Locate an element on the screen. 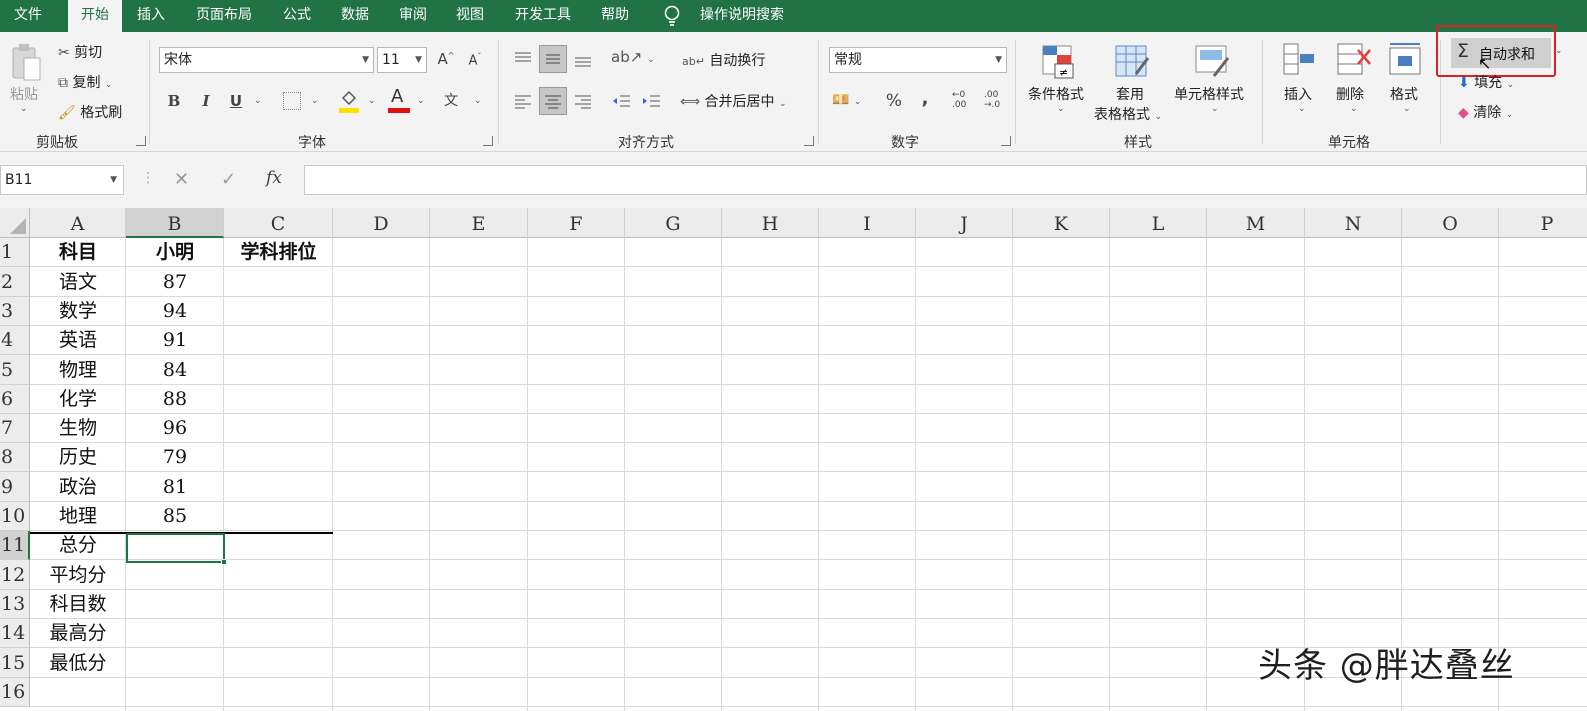  cell-a15: 最低分 is located at coordinates (78, 663).